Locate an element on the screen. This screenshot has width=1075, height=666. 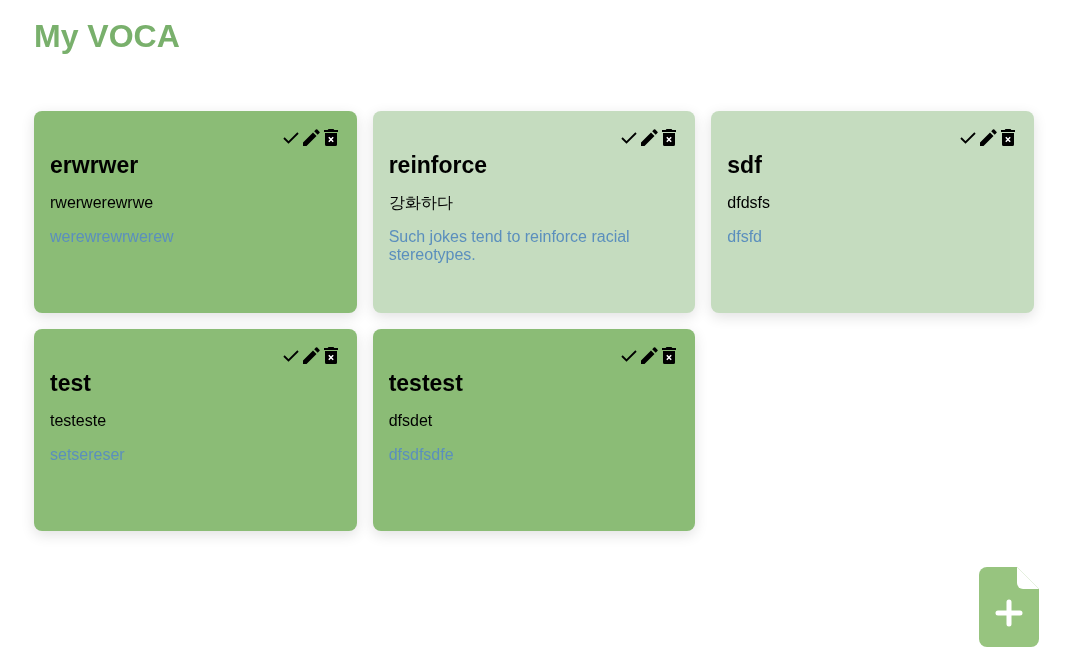
page-title: My VOCA is located at coordinates (107, 36).